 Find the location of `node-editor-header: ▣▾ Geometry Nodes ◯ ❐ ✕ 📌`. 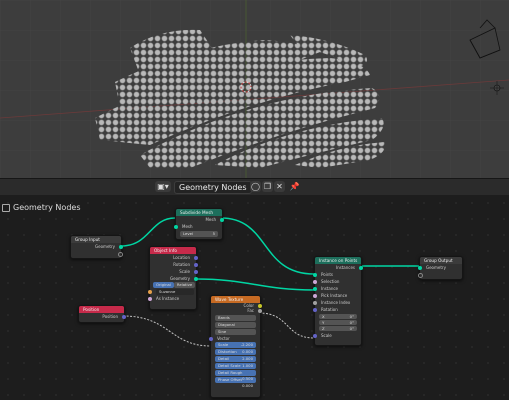

node-editor-header: ▣▾ Geometry Nodes ◯ ❐ ✕ 📌 is located at coordinates (254, 187).